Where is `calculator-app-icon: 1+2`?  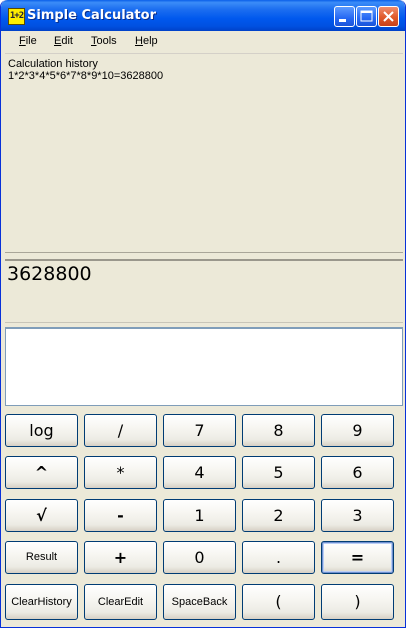
calculator-app-icon: 1+2 is located at coordinates (16, 16).